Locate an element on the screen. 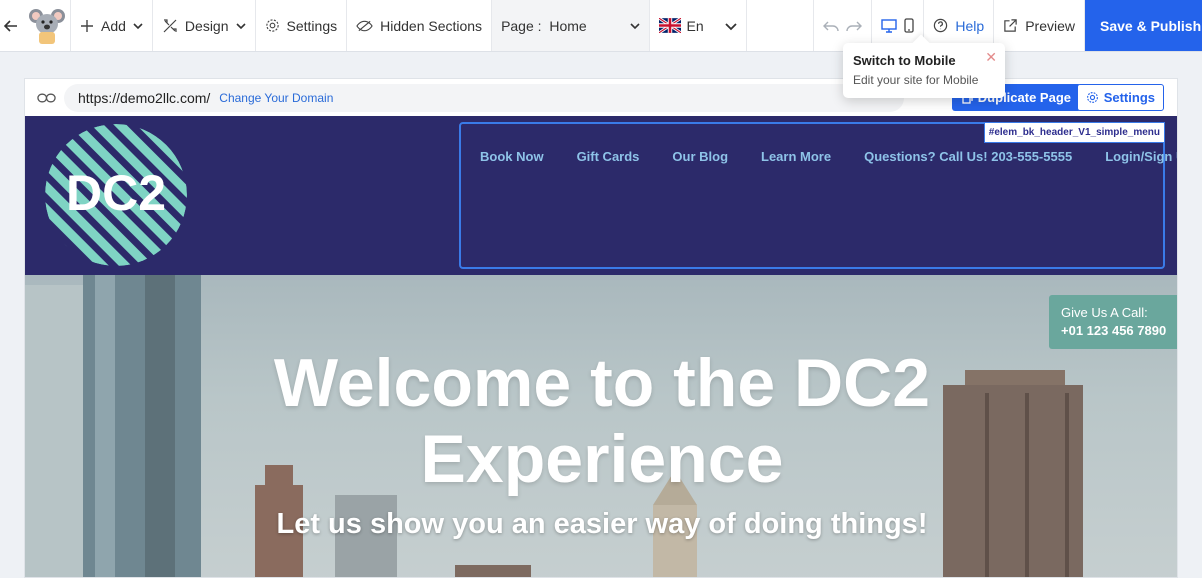  close-icon: ✕ is located at coordinates (991, 57).